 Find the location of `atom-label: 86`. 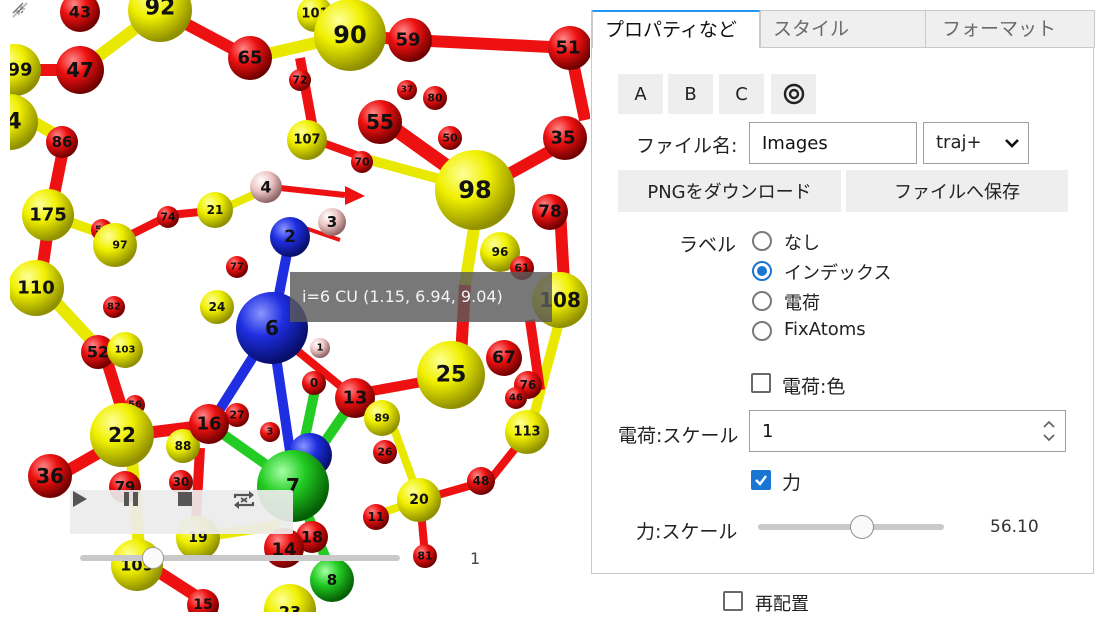

atom-label: 86 is located at coordinates (62, 142).